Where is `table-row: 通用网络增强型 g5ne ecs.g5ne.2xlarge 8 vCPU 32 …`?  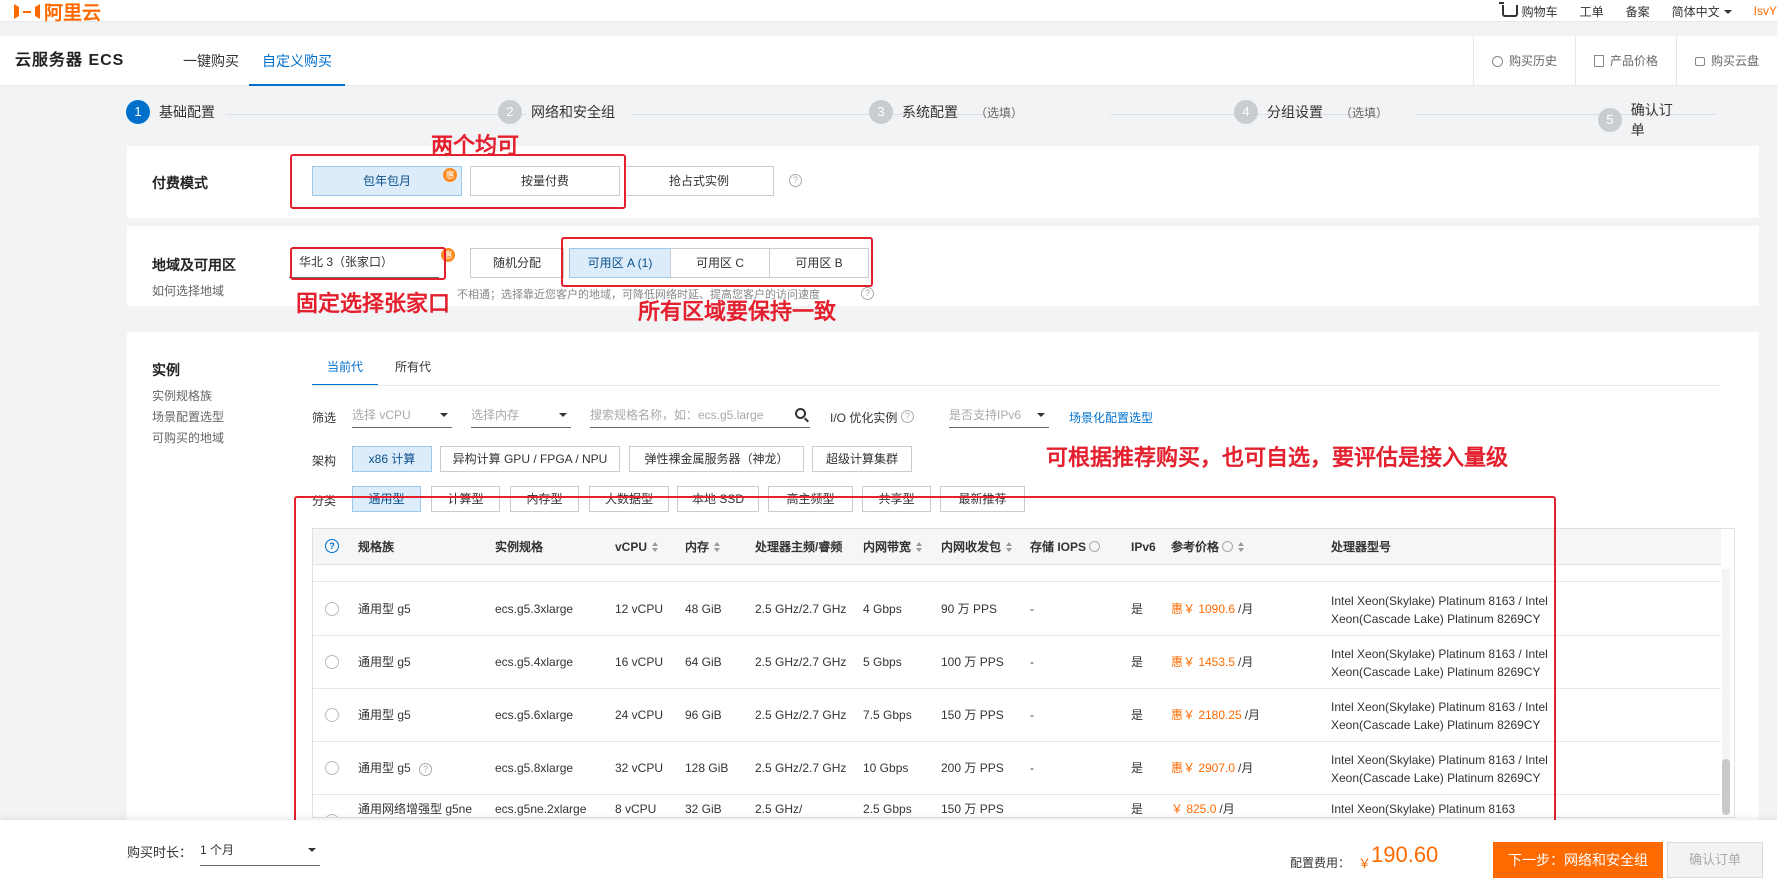
table-row: 通用网络增强型 g5ne ecs.g5ne.2xlarge 8 vCPU 32 … is located at coordinates (1017, 806).